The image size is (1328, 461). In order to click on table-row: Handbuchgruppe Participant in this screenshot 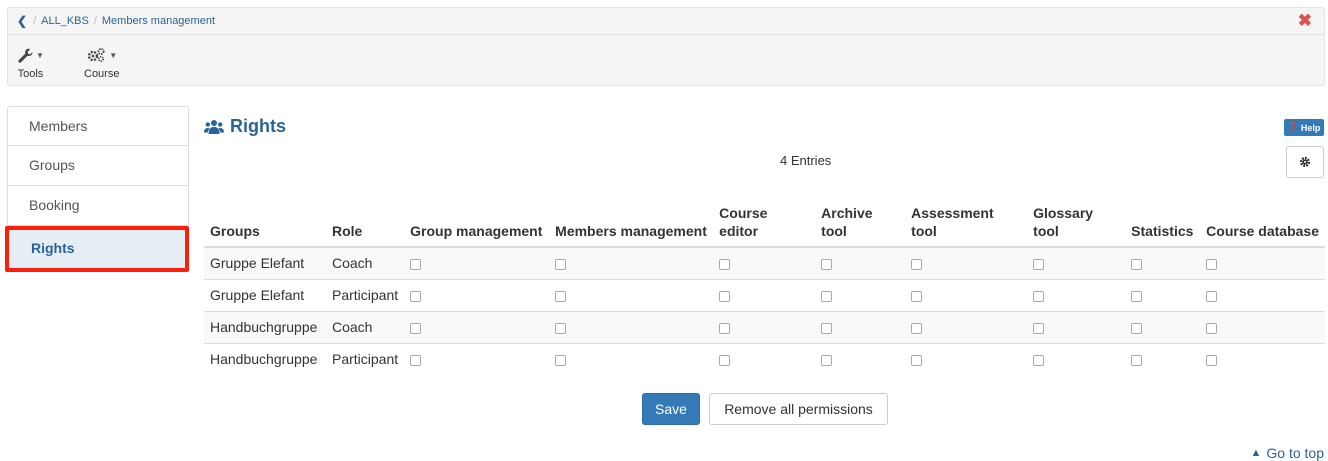, I will do `click(764, 358)`.